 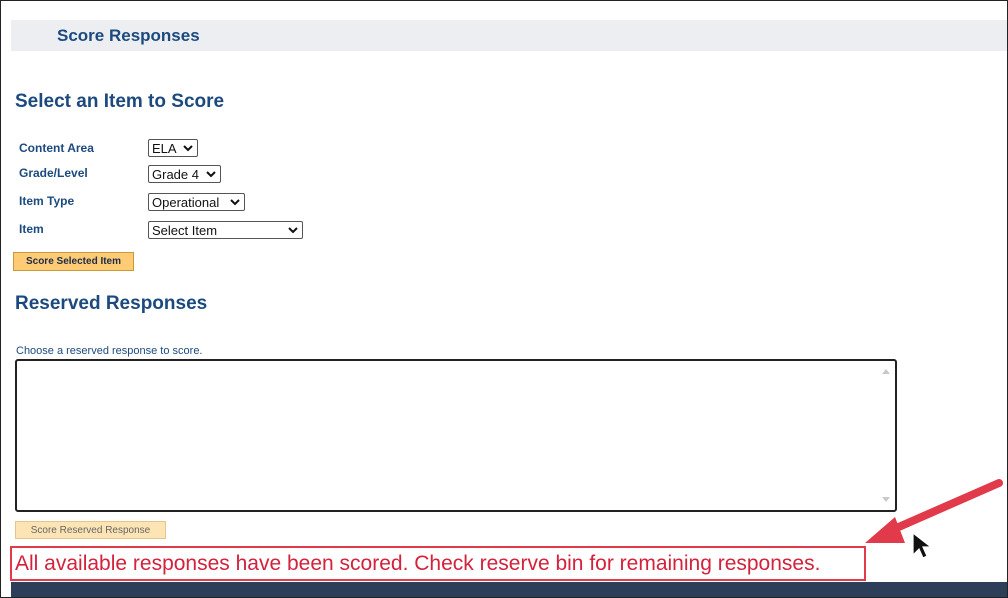 What do you see at coordinates (128, 35) in the screenshot?
I see `page-title: Score Responses` at bounding box center [128, 35].